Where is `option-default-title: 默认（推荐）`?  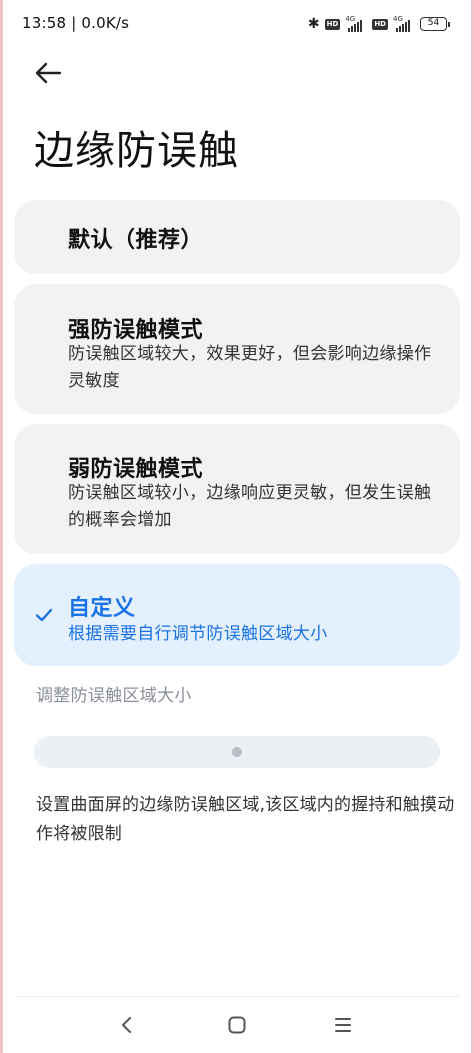 option-default-title: 默认（推荐） is located at coordinates (136, 240).